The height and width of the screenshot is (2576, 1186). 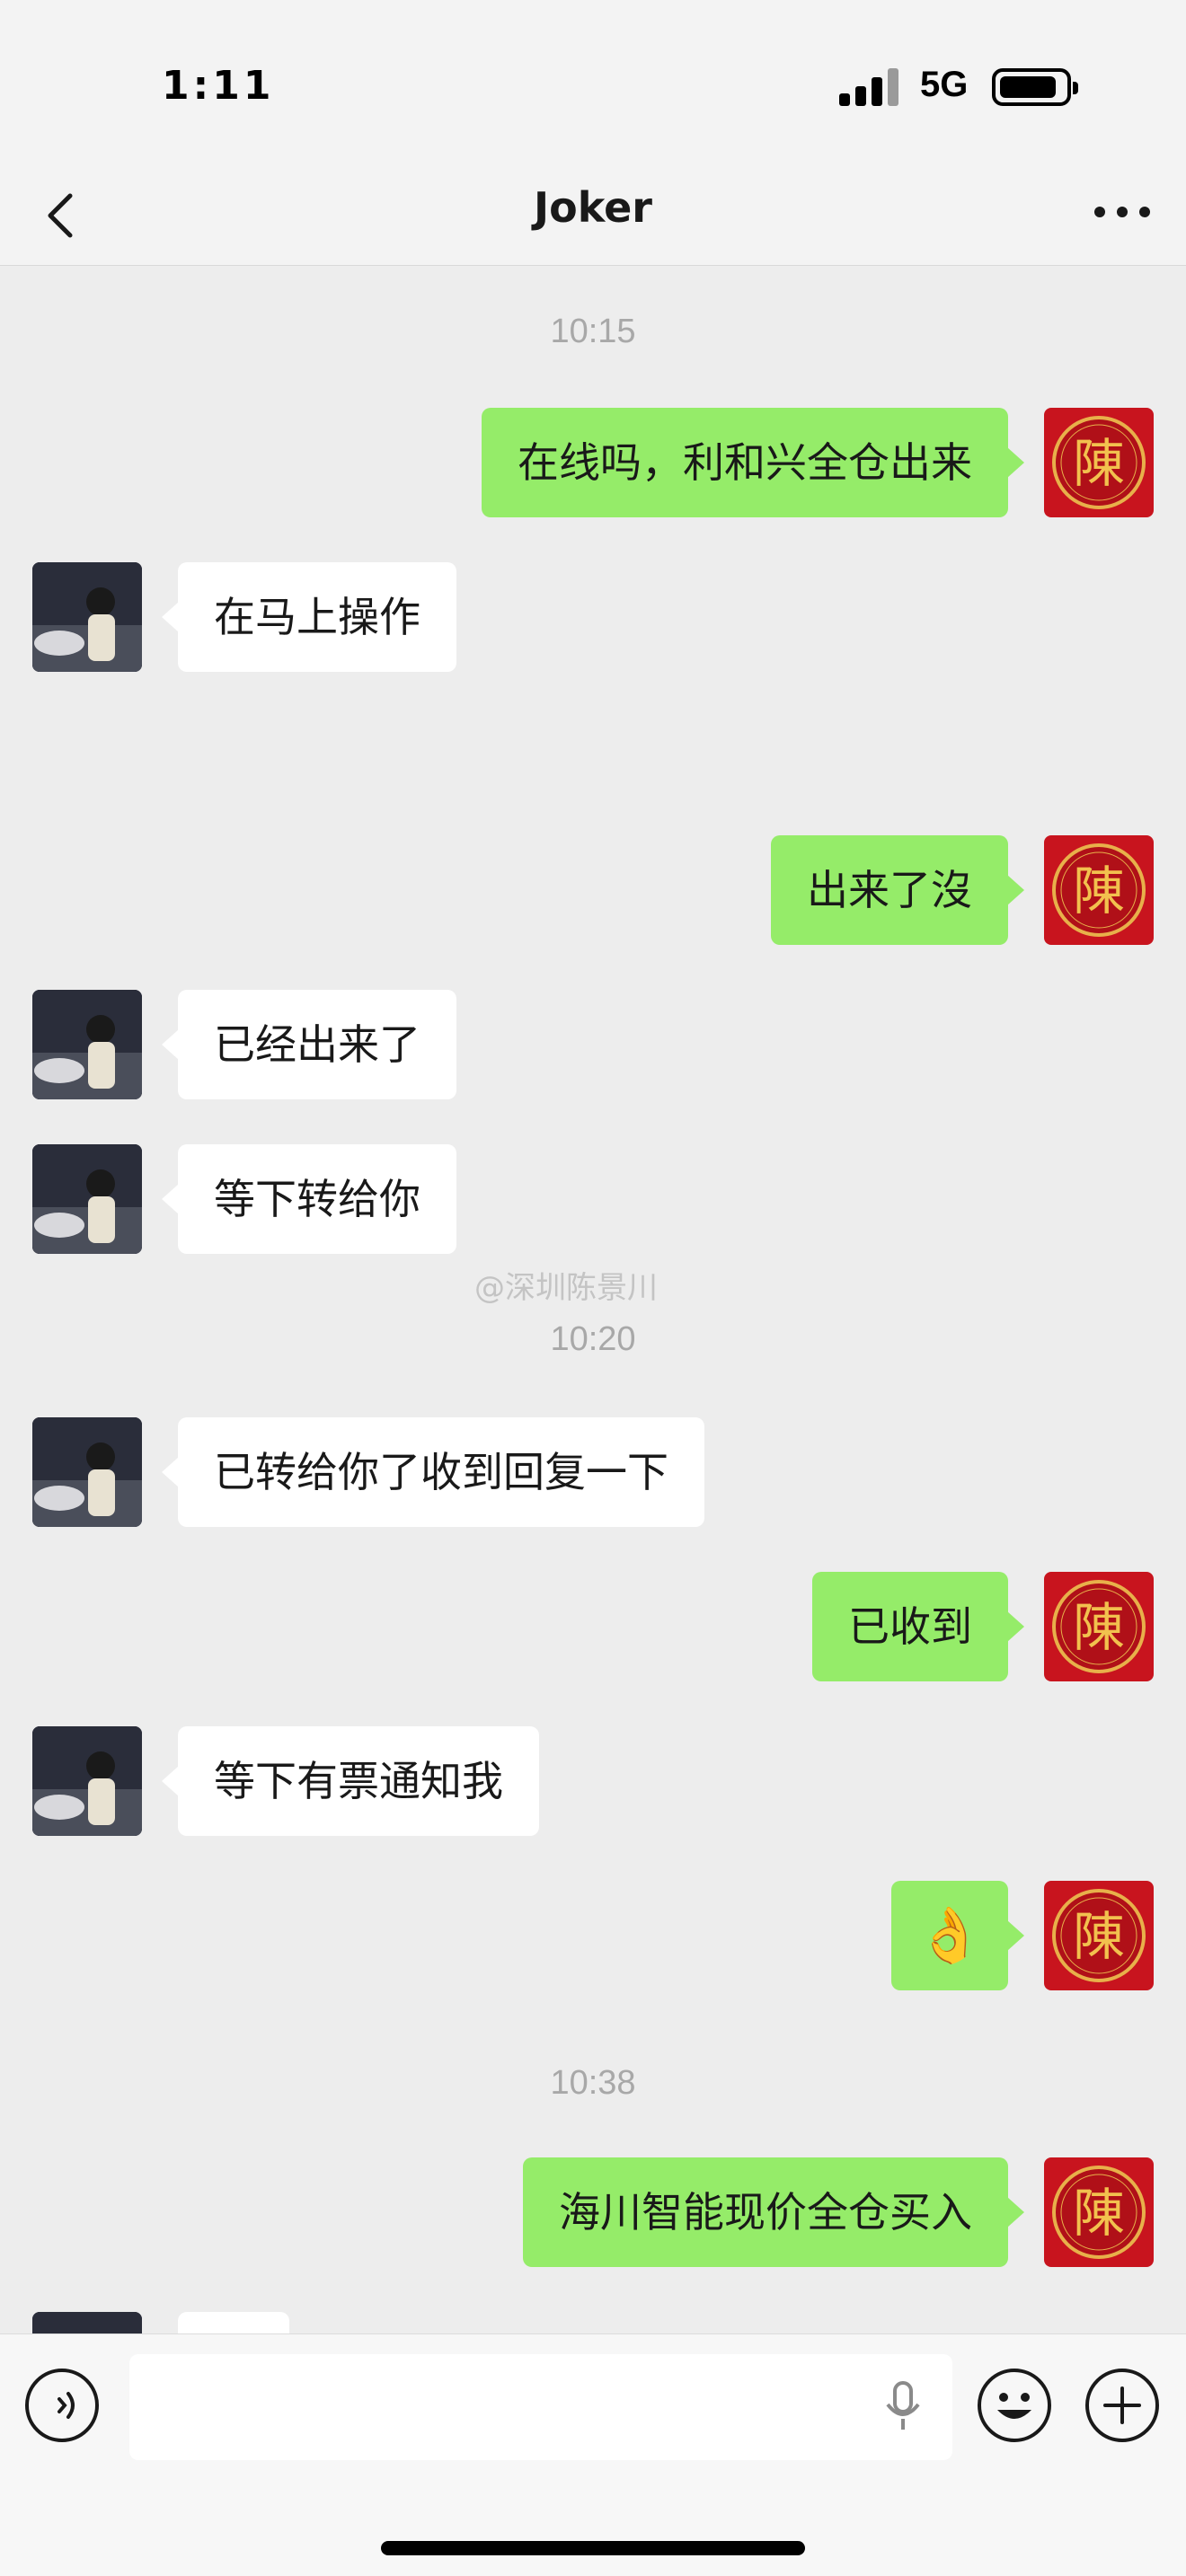 What do you see at coordinates (593, 207) in the screenshot?
I see `chat-title: Joker` at bounding box center [593, 207].